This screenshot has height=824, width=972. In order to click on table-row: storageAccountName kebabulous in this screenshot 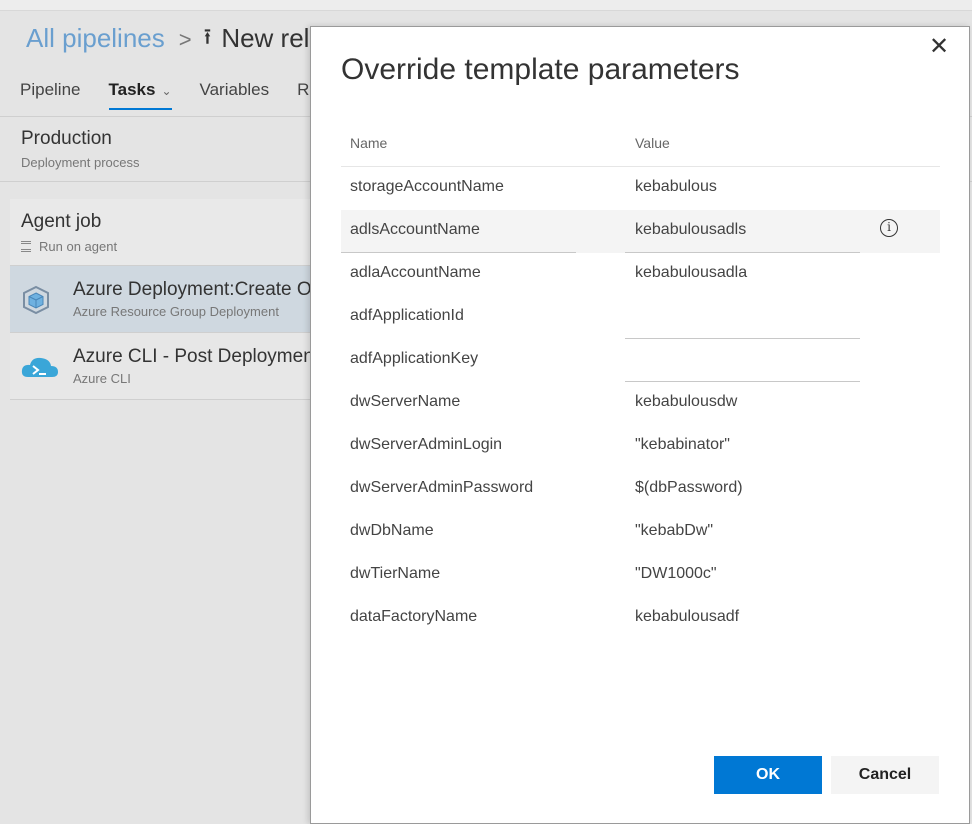, I will do `click(640, 188)`.